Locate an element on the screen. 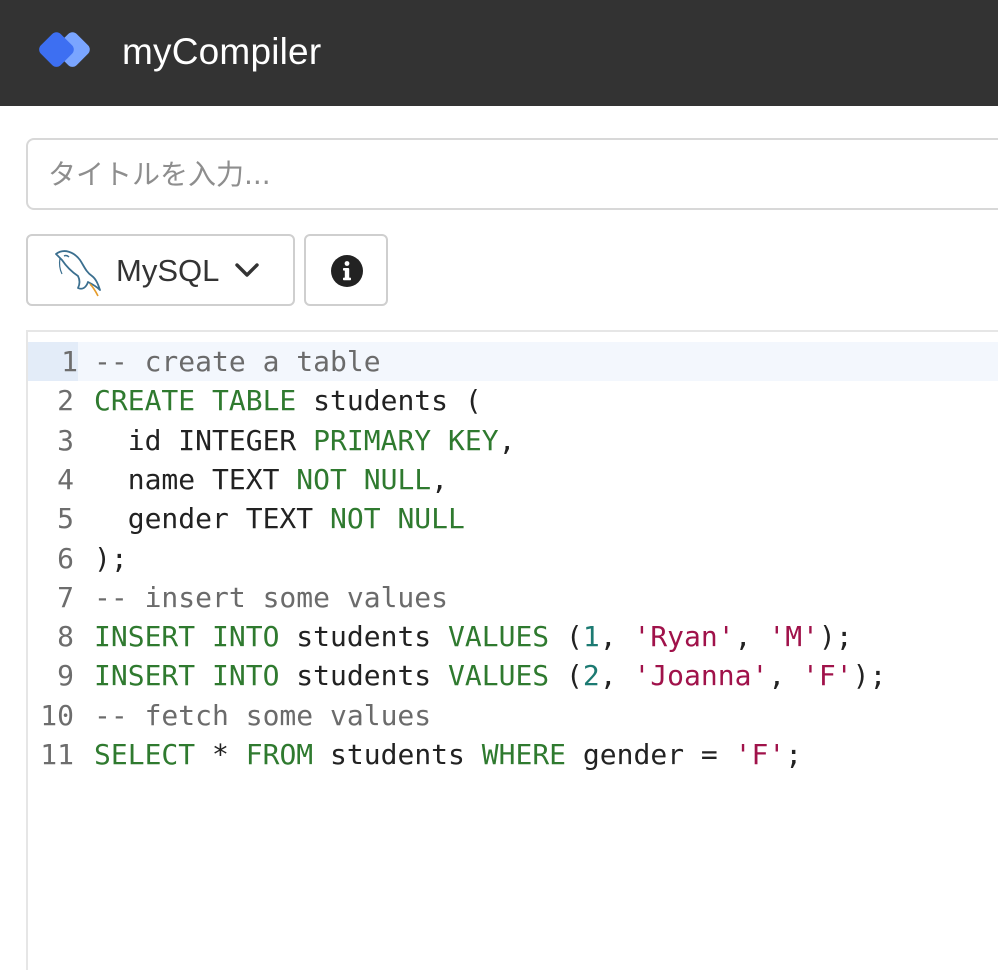 This screenshot has height=970, width=998. sql-keyword: CREATE TABLE is located at coordinates (195, 401).